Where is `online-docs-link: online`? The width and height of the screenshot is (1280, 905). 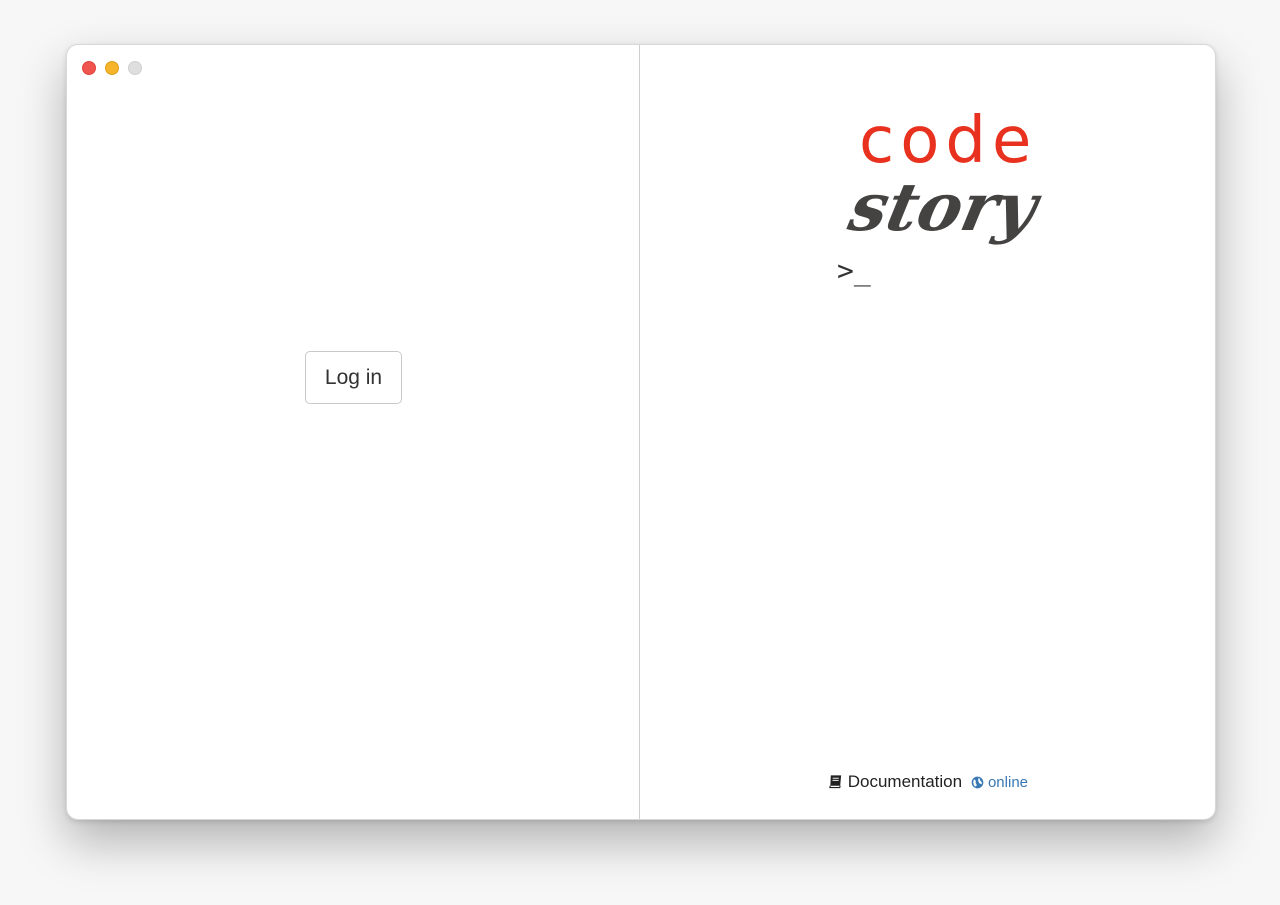 online-docs-link: online is located at coordinates (999, 782).